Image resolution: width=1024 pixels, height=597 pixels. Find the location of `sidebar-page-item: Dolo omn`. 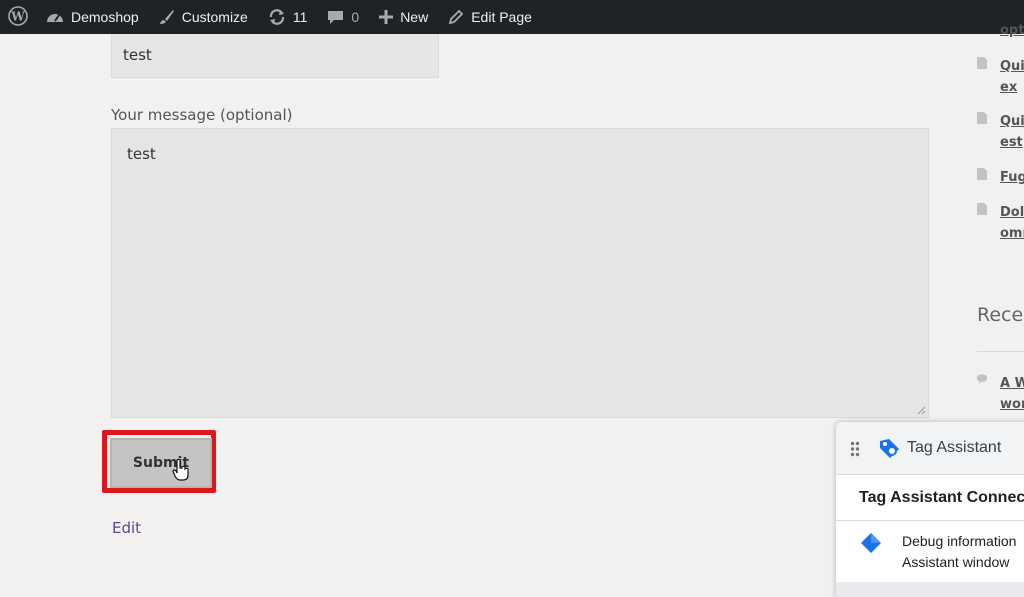

sidebar-page-item: Dolo omn is located at coordinates (1000, 223).